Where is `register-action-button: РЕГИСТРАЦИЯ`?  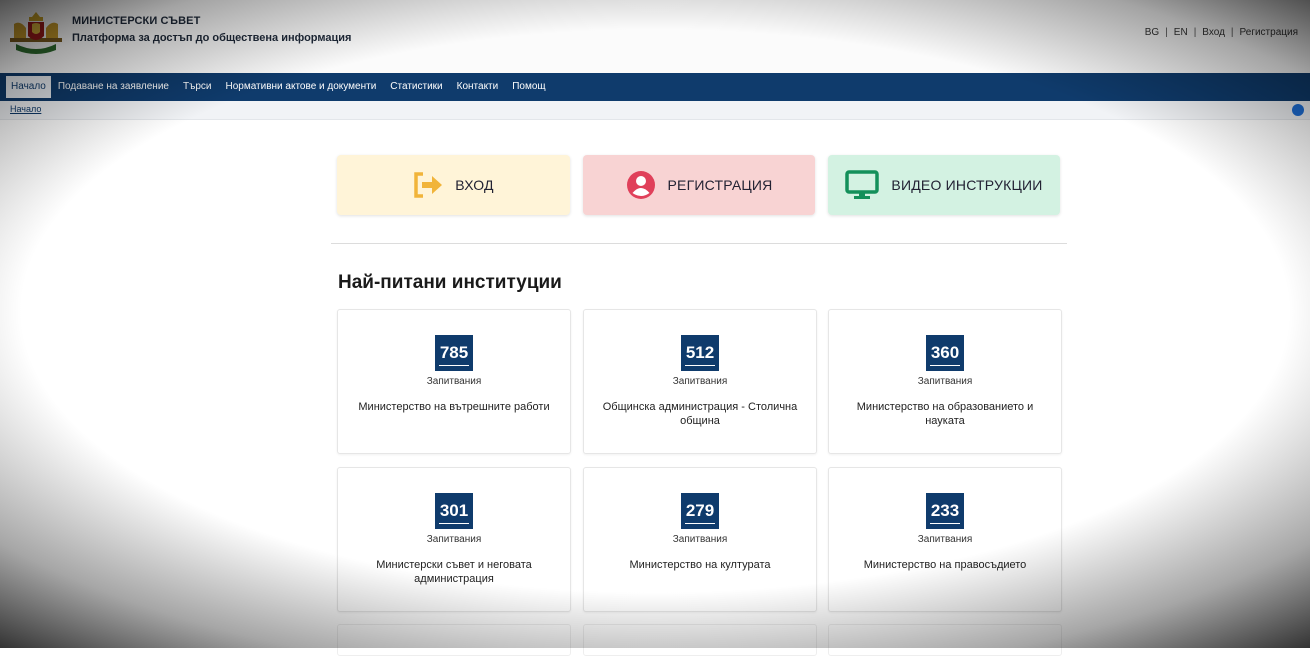
register-action-button: РЕГИСТРАЦИЯ is located at coordinates (699, 185).